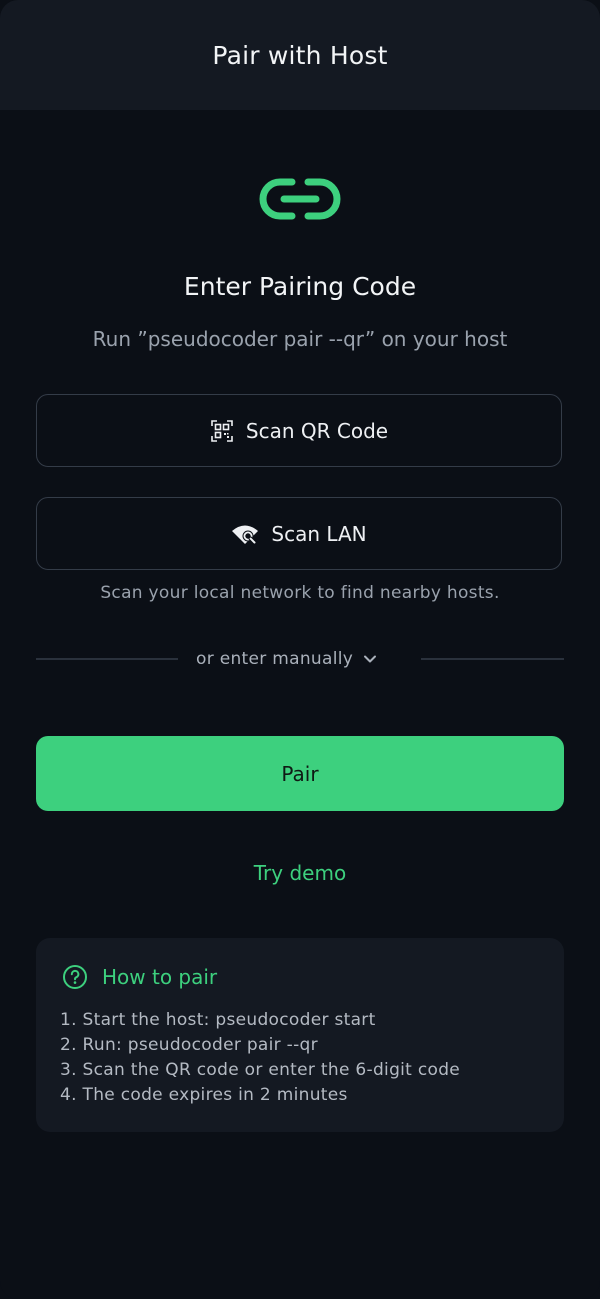 The width and height of the screenshot is (600, 1299). Describe the element at coordinates (189, 1045) in the screenshot. I see `list-item: 2. Run: pseudocoder pair --qr` at that location.